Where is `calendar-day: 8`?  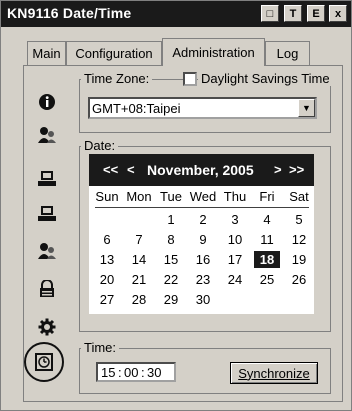 calendar-day: 8 is located at coordinates (171, 239).